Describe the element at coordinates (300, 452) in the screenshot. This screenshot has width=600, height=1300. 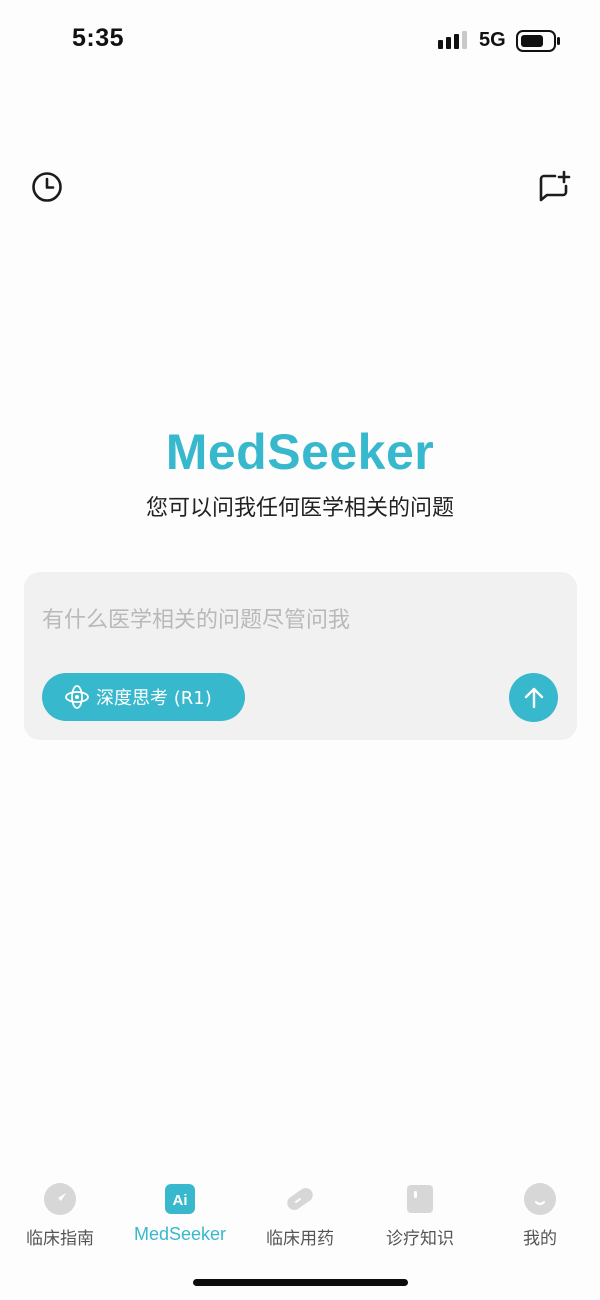
I see `brand-title: MedSeeker` at that location.